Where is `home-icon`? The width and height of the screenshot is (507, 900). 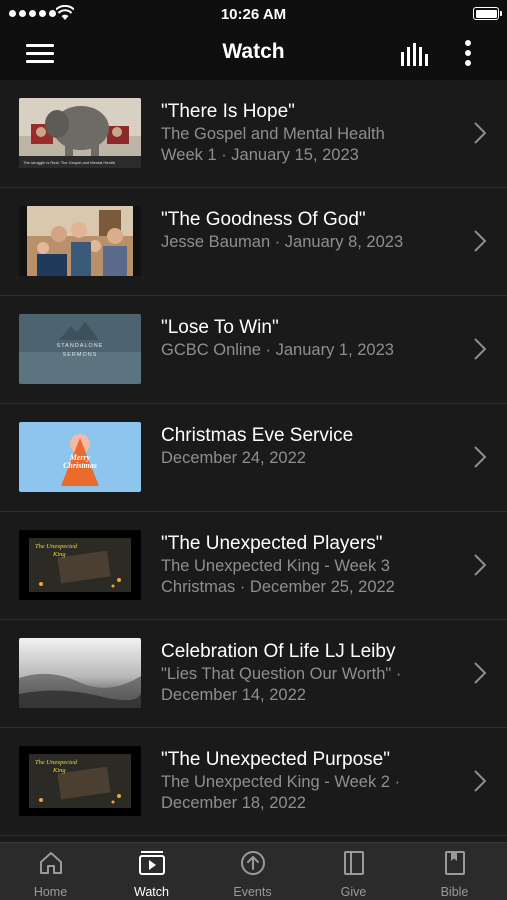
home-icon is located at coordinates (50, 863).